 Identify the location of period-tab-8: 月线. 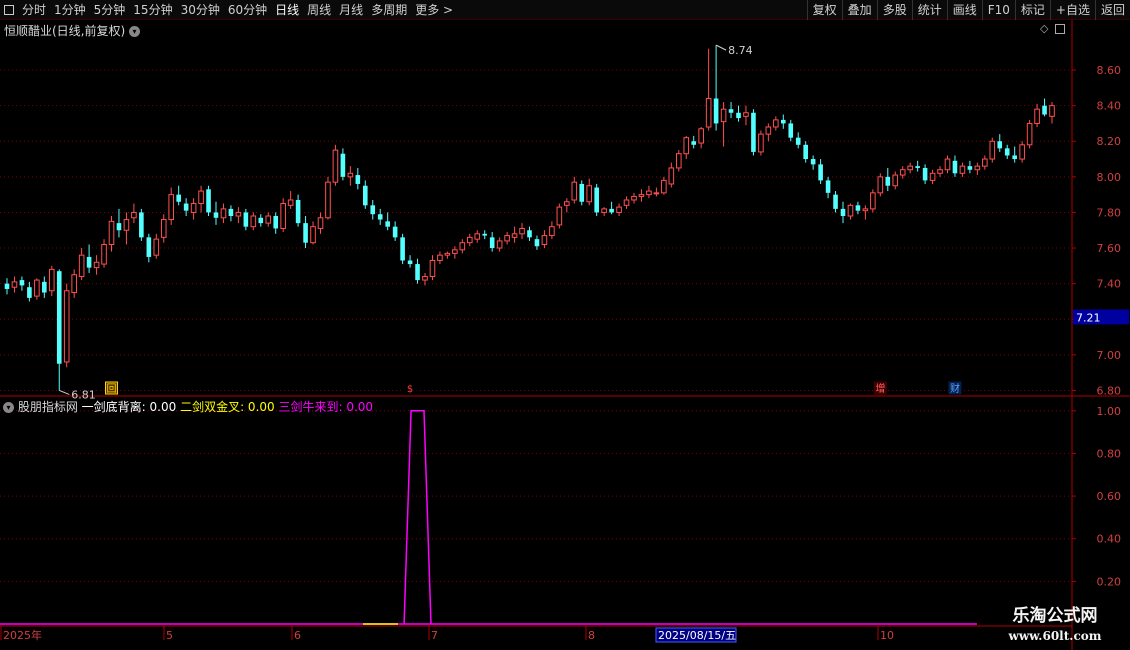
(351, 10).